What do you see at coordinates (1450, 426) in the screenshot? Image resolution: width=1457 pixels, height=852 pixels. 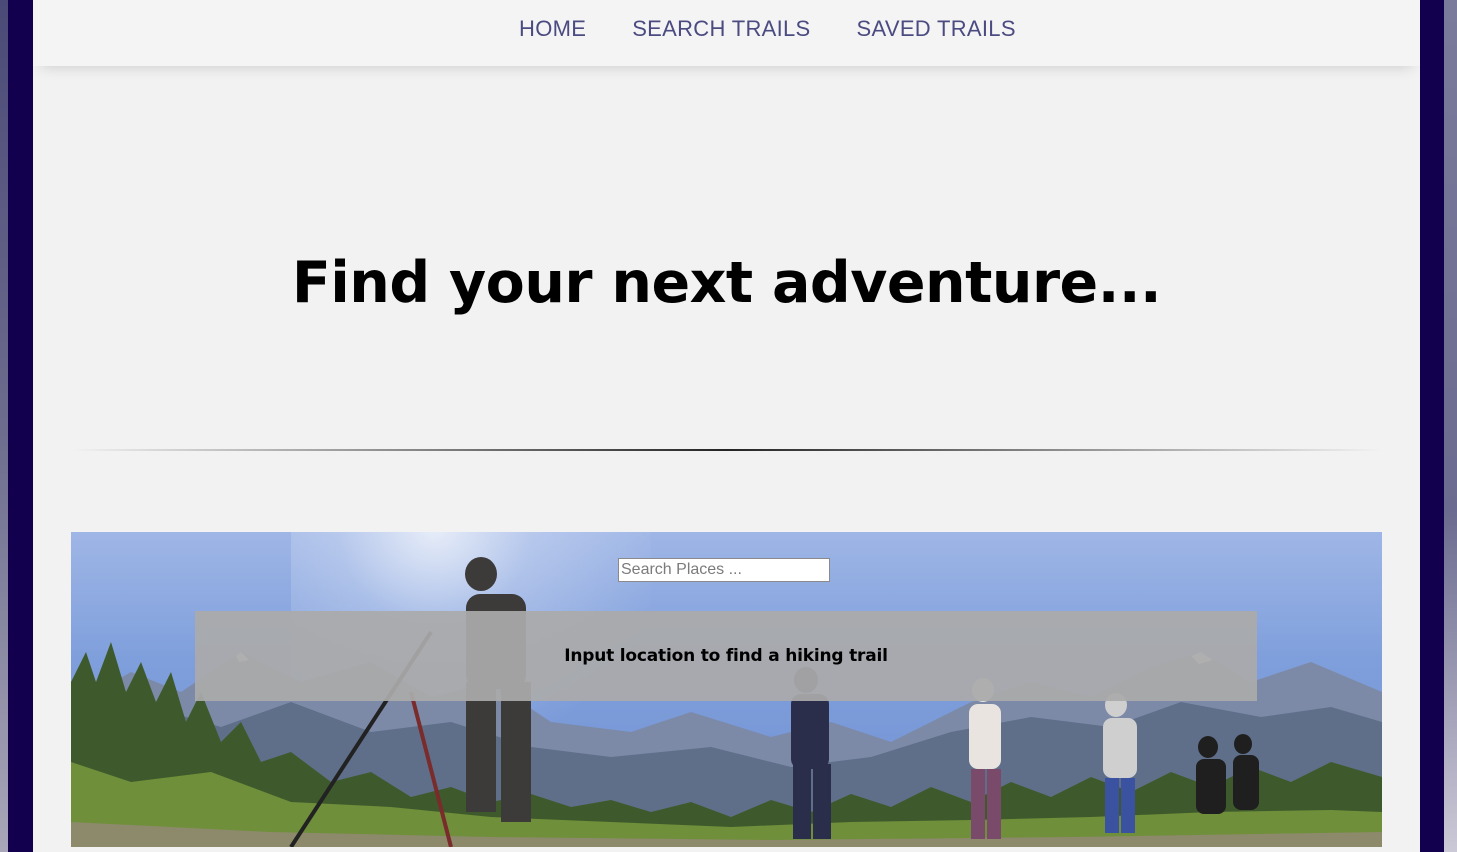 I see `right-window-edge` at bounding box center [1450, 426].